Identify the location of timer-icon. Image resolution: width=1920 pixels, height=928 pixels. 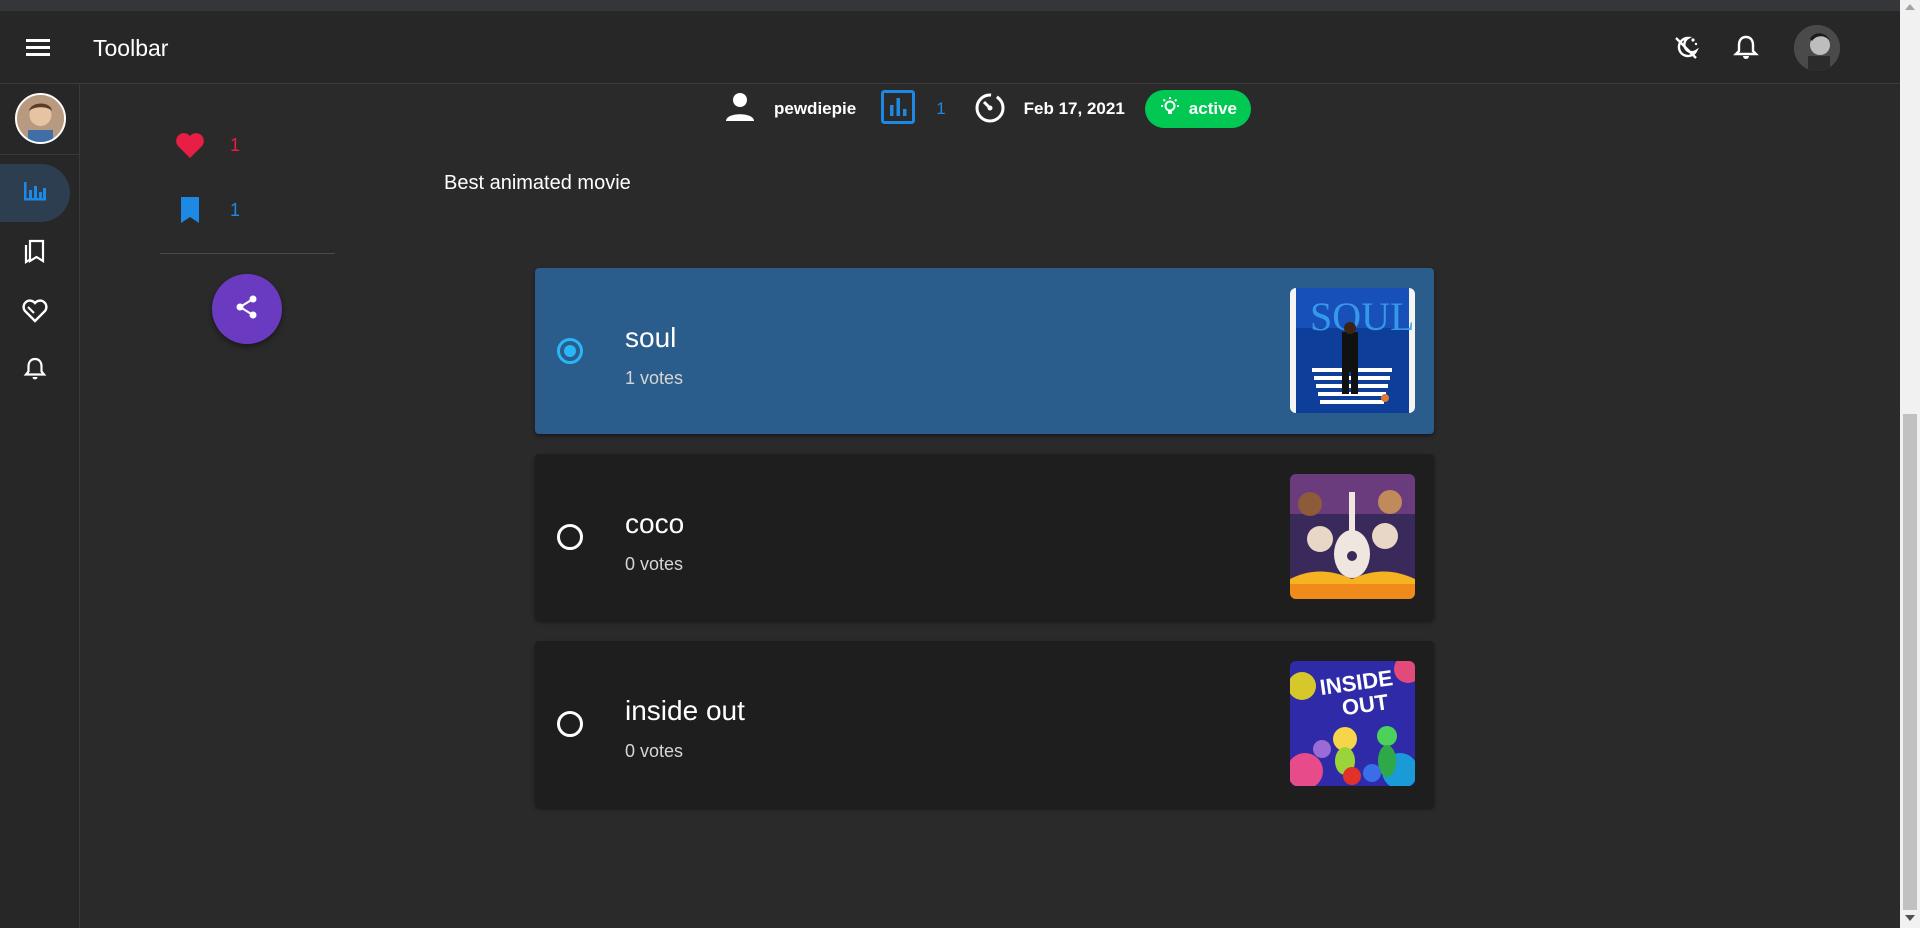
(990, 109).